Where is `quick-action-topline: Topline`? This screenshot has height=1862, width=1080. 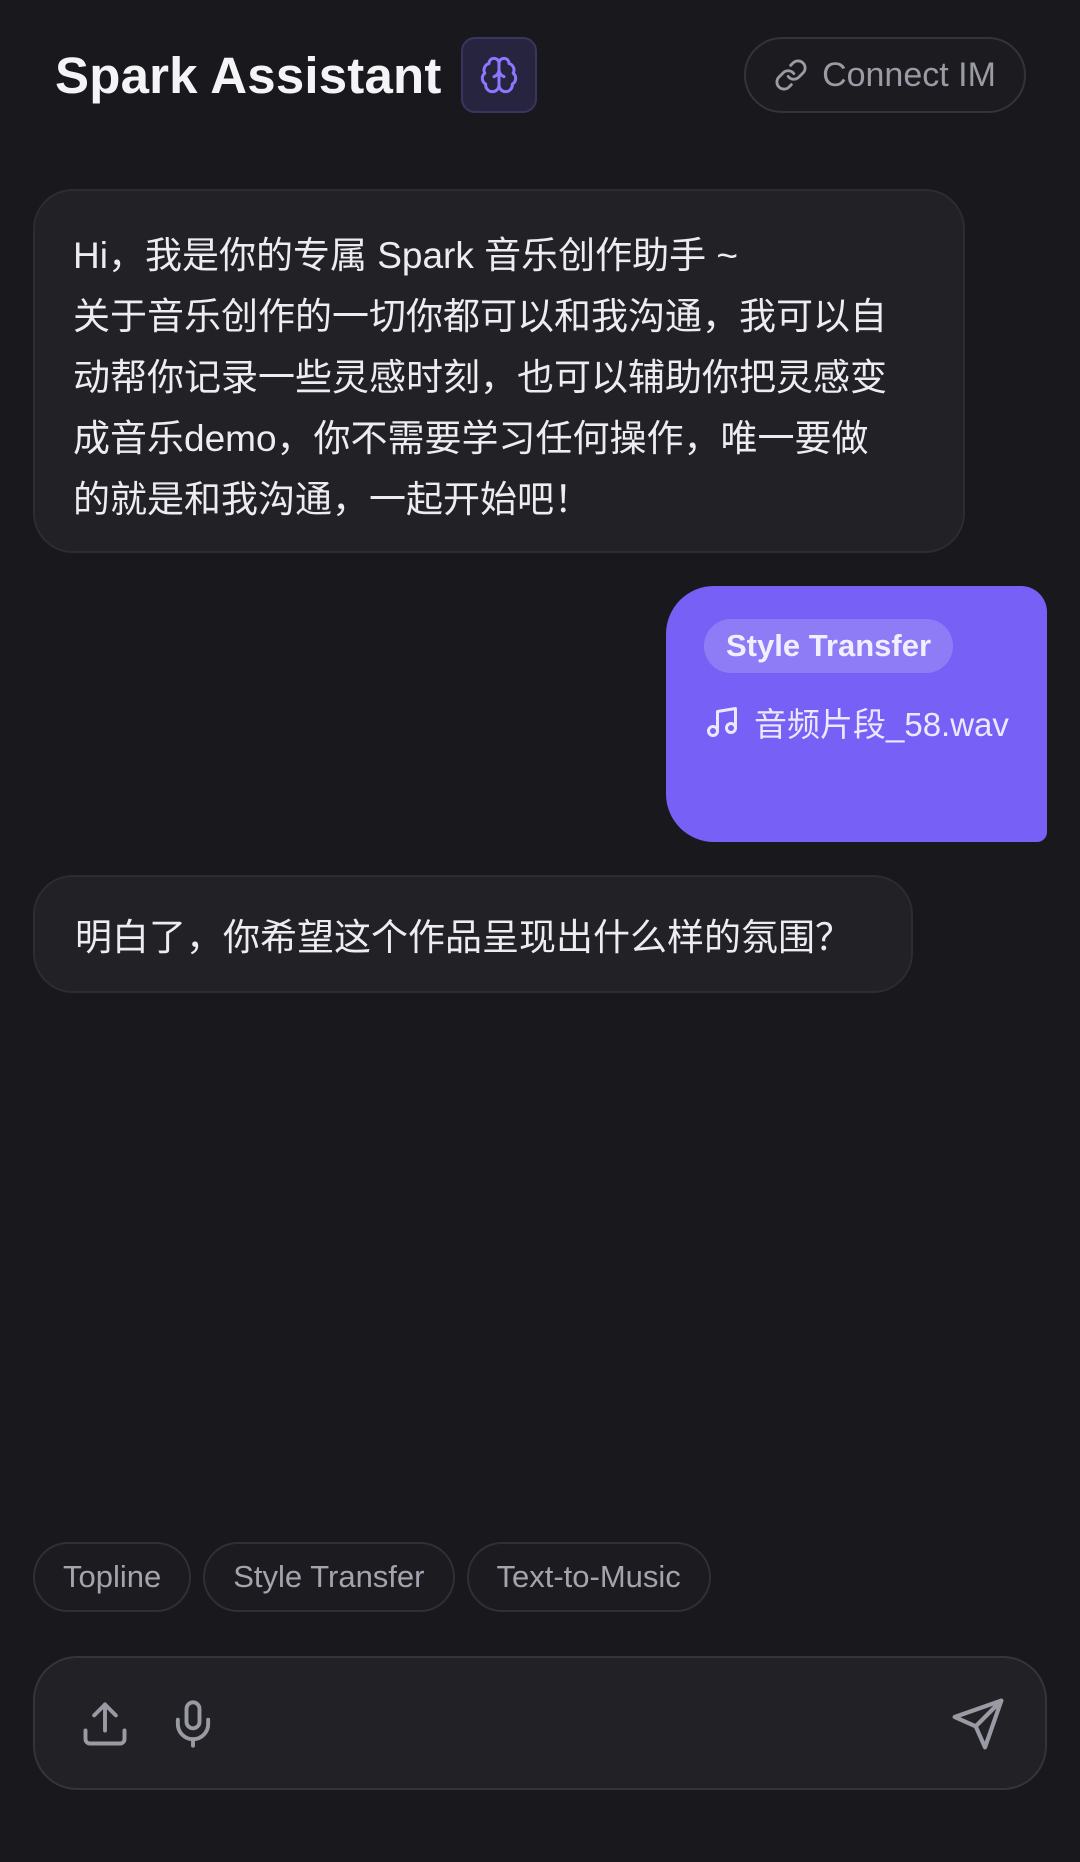 quick-action-topline: Topline is located at coordinates (112, 1577).